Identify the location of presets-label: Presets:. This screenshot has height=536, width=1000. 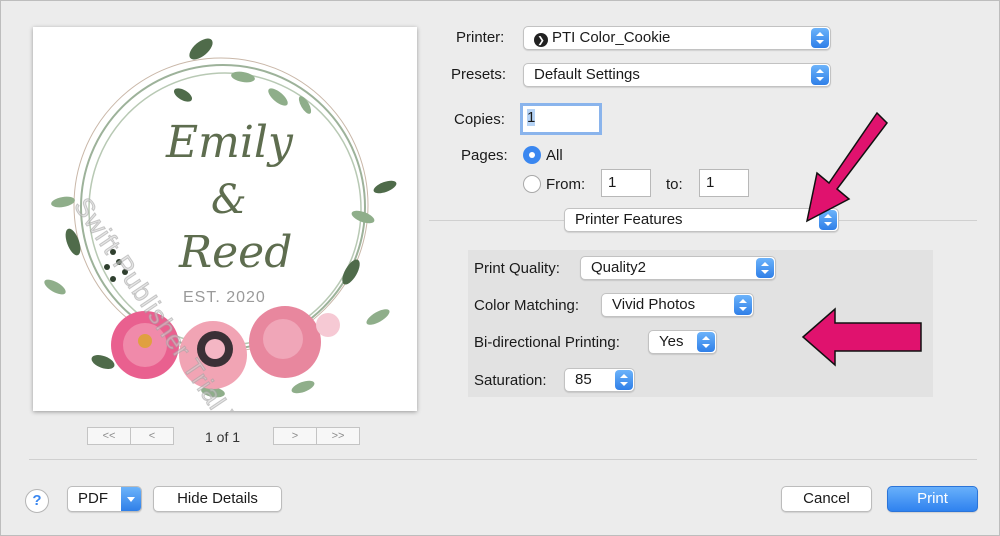
(479, 74).